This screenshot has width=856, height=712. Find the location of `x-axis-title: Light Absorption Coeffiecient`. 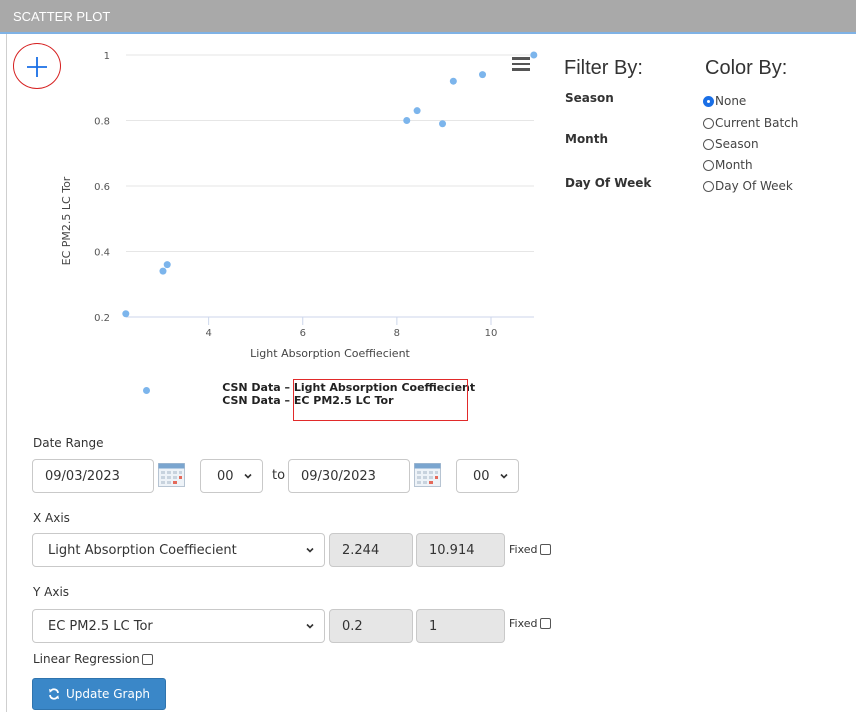

x-axis-title: Light Absorption Coeffiecient is located at coordinates (330, 353).